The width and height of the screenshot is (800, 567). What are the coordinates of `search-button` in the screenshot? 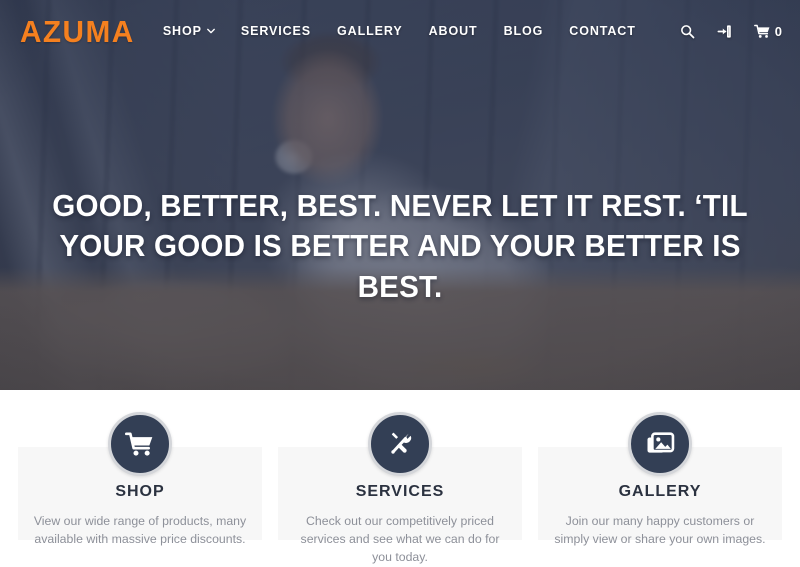 It's located at (687, 31).